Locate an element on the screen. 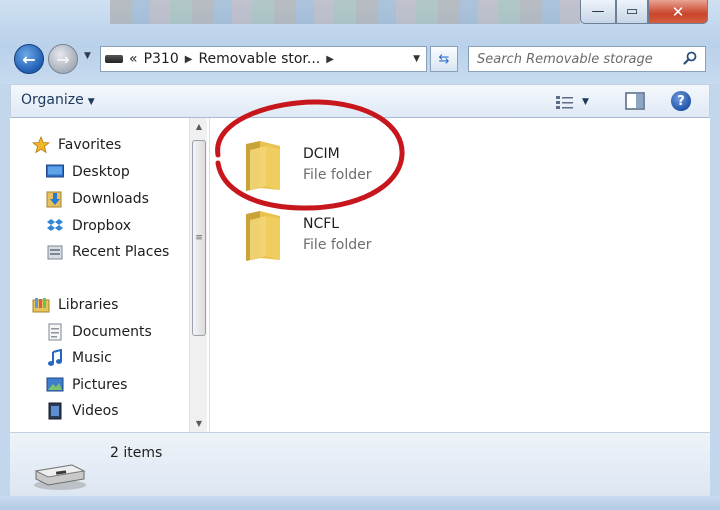  back-arrow-icon: ← is located at coordinates (29, 59).